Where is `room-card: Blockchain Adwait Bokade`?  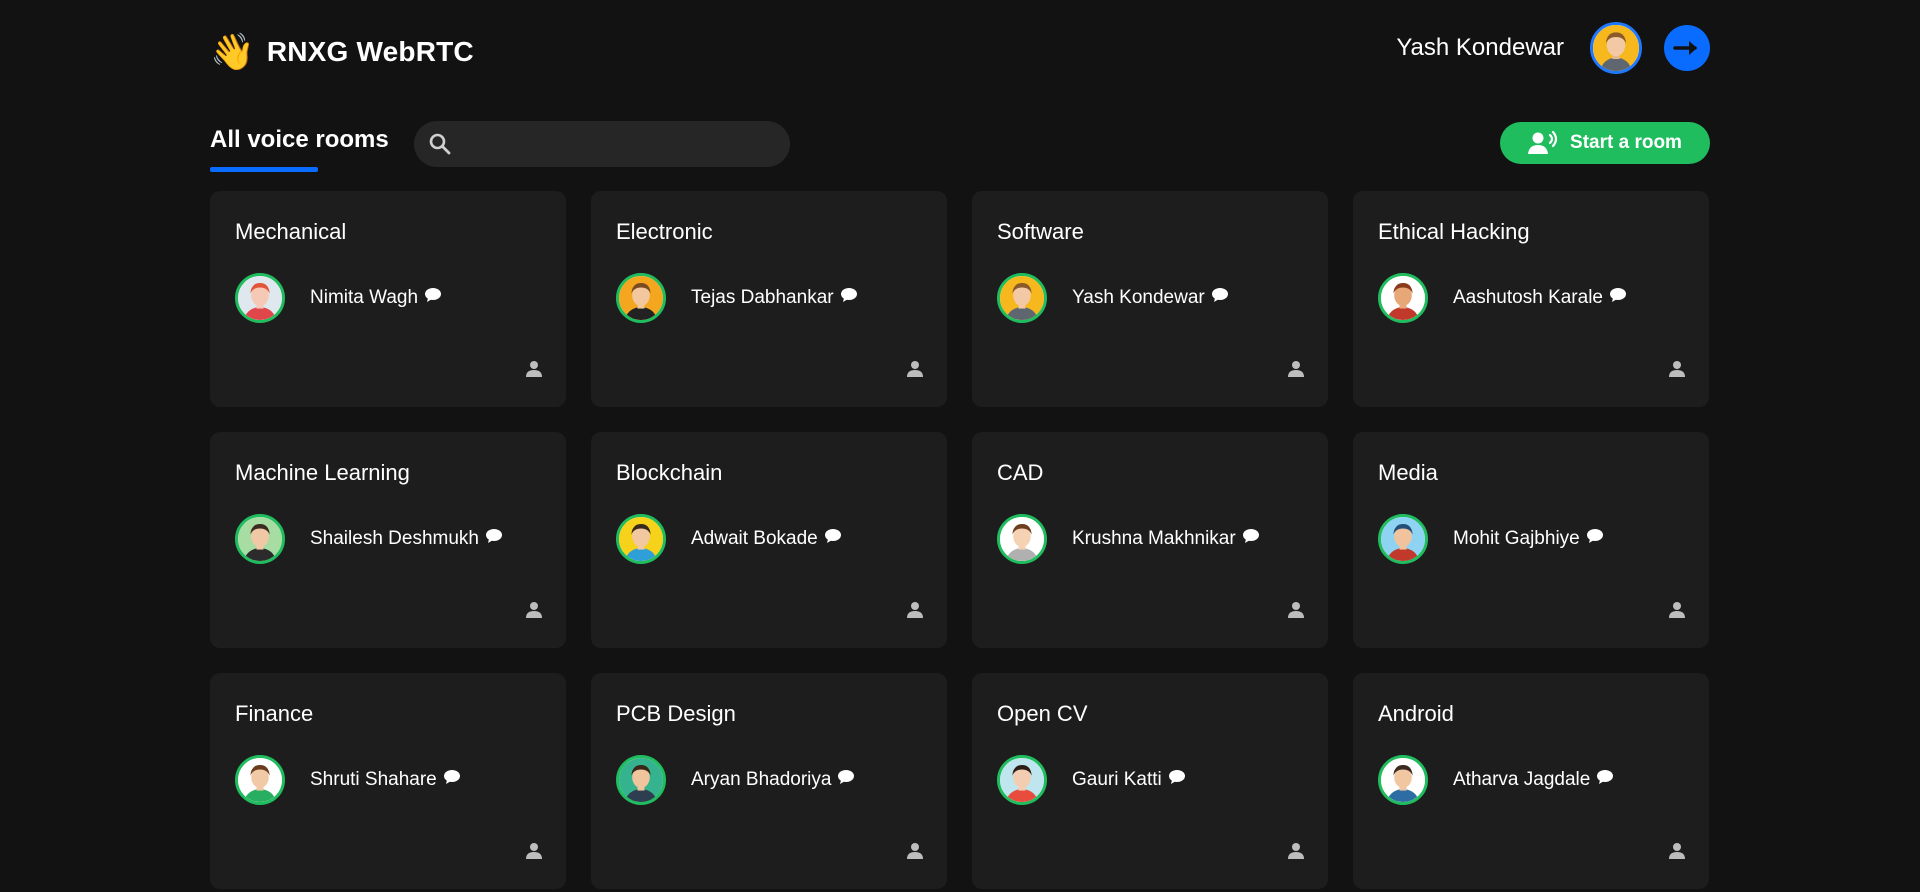 room-card: Blockchain Adwait Bokade is located at coordinates (769, 540).